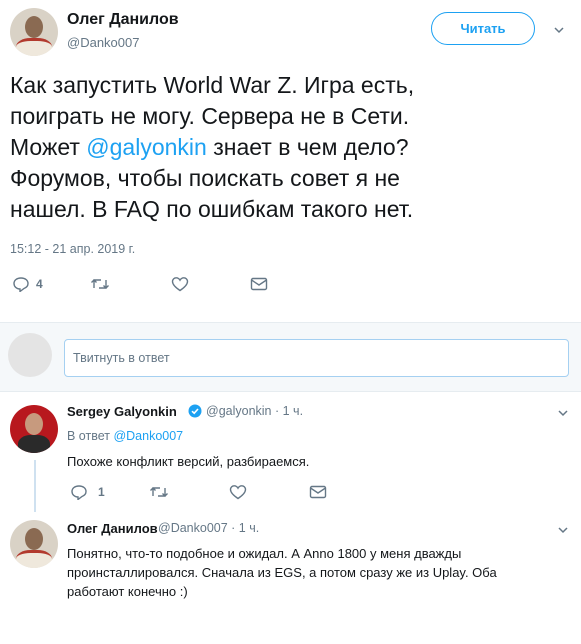 The width and height of the screenshot is (581, 644). What do you see at coordinates (122, 411) in the screenshot?
I see `reply-author-name: Sergey Galyonkin` at bounding box center [122, 411].